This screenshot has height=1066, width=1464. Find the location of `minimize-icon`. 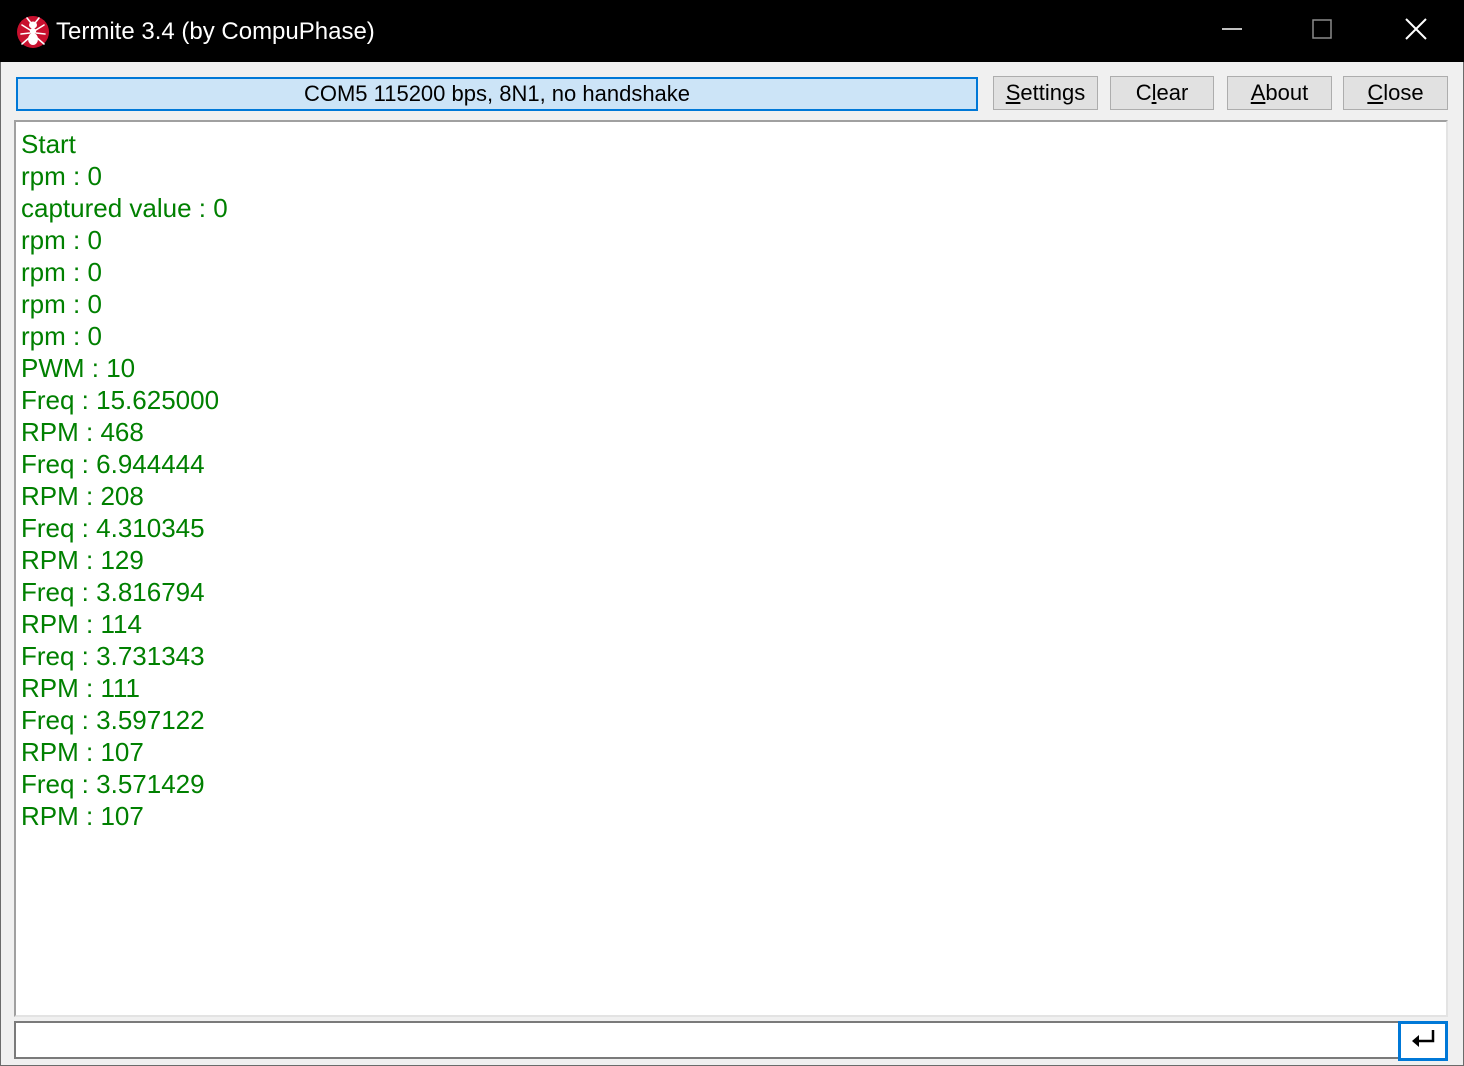

minimize-icon is located at coordinates (1232, 31).